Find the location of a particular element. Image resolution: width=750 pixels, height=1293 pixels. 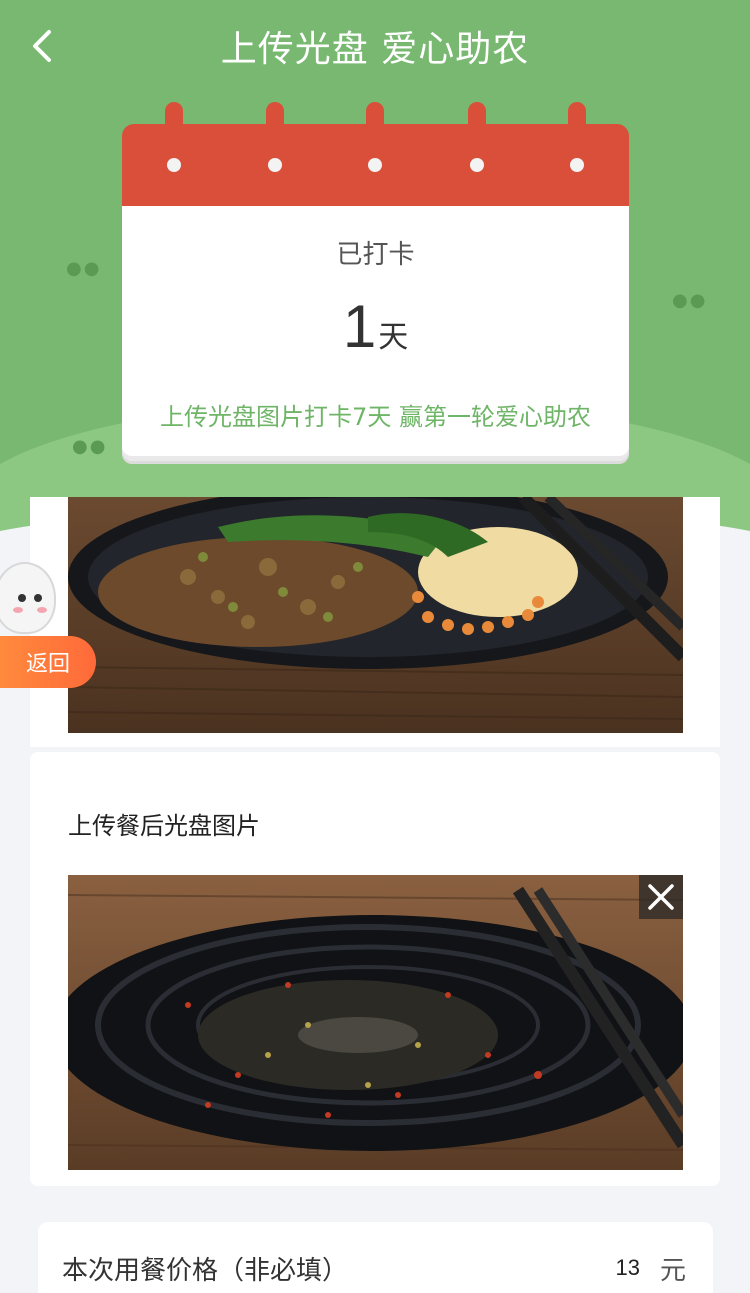

meal-photo is located at coordinates (375, 615).